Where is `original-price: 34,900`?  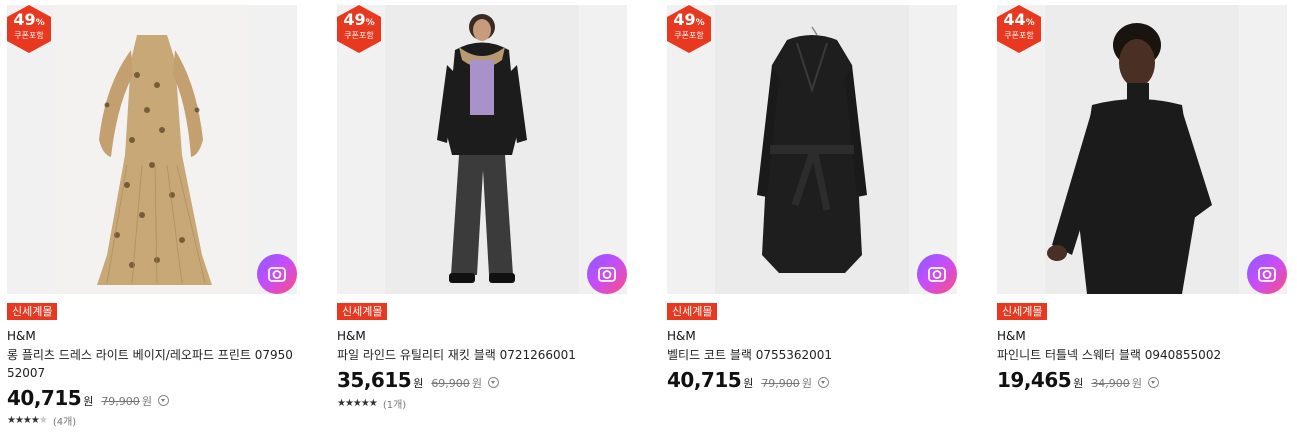
original-price: 34,900 is located at coordinates (1110, 383).